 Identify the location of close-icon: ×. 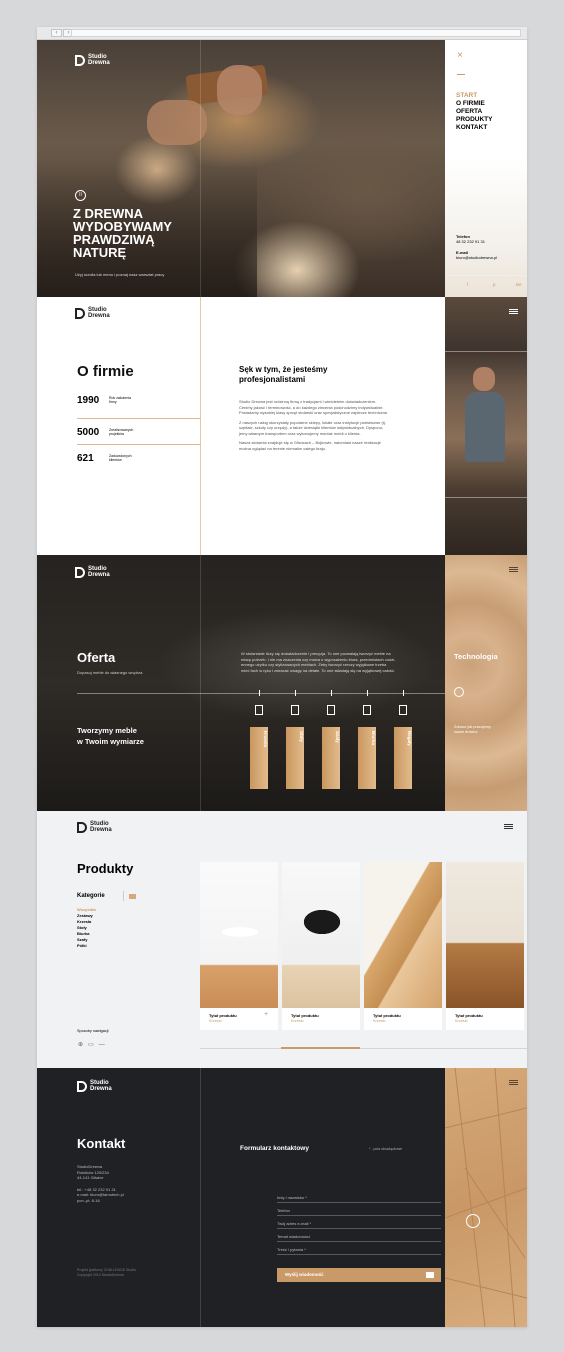
(460, 55).